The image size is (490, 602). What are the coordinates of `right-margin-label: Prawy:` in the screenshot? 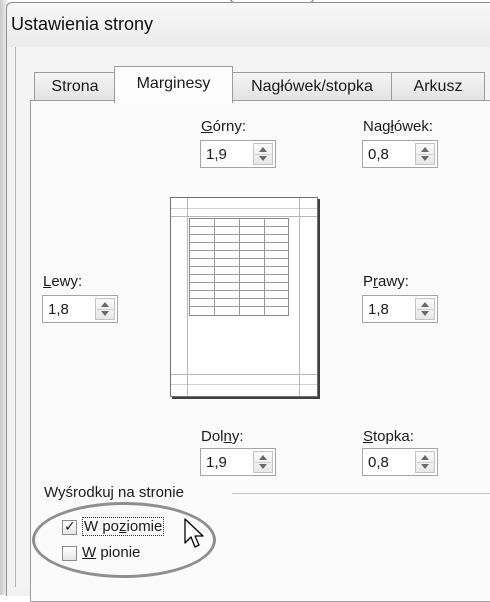 It's located at (386, 281).